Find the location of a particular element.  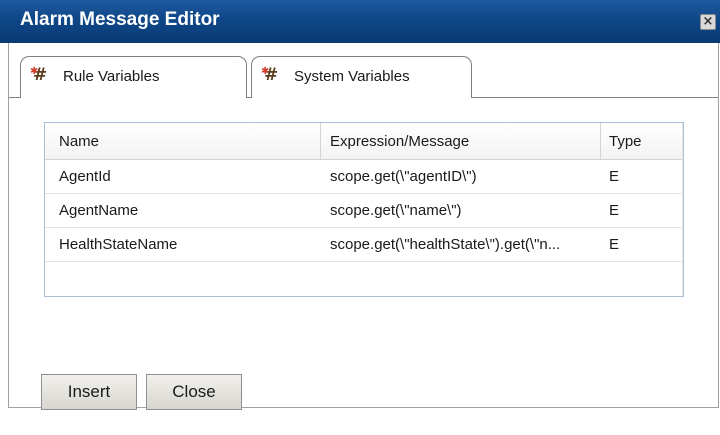

tab-rule-variables: ✱ # Rule Variables is located at coordinates (133, 77).